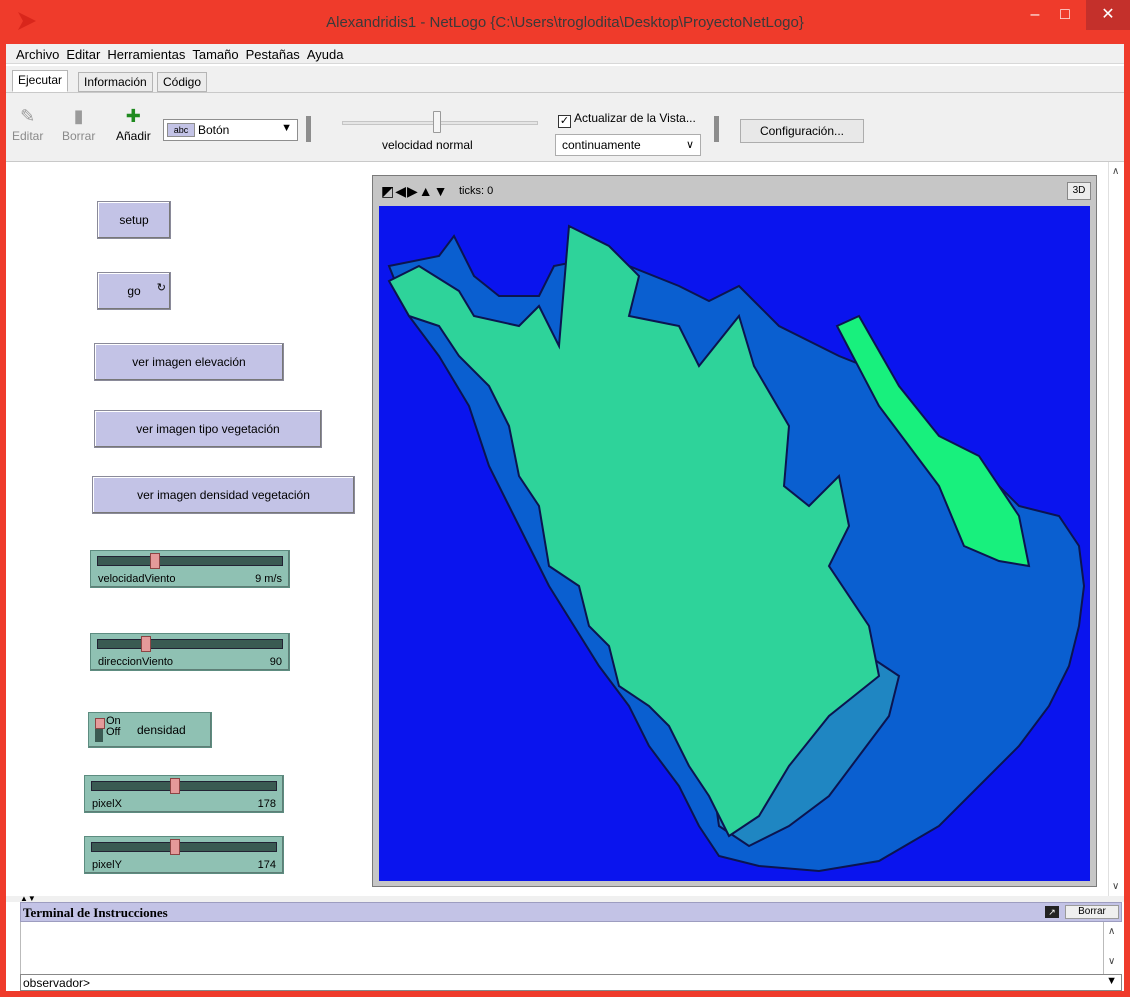  Describe the element at coordinates (40, 81) in the screenshot. I see `tab-ejecutar: Ejecutar` at that location.